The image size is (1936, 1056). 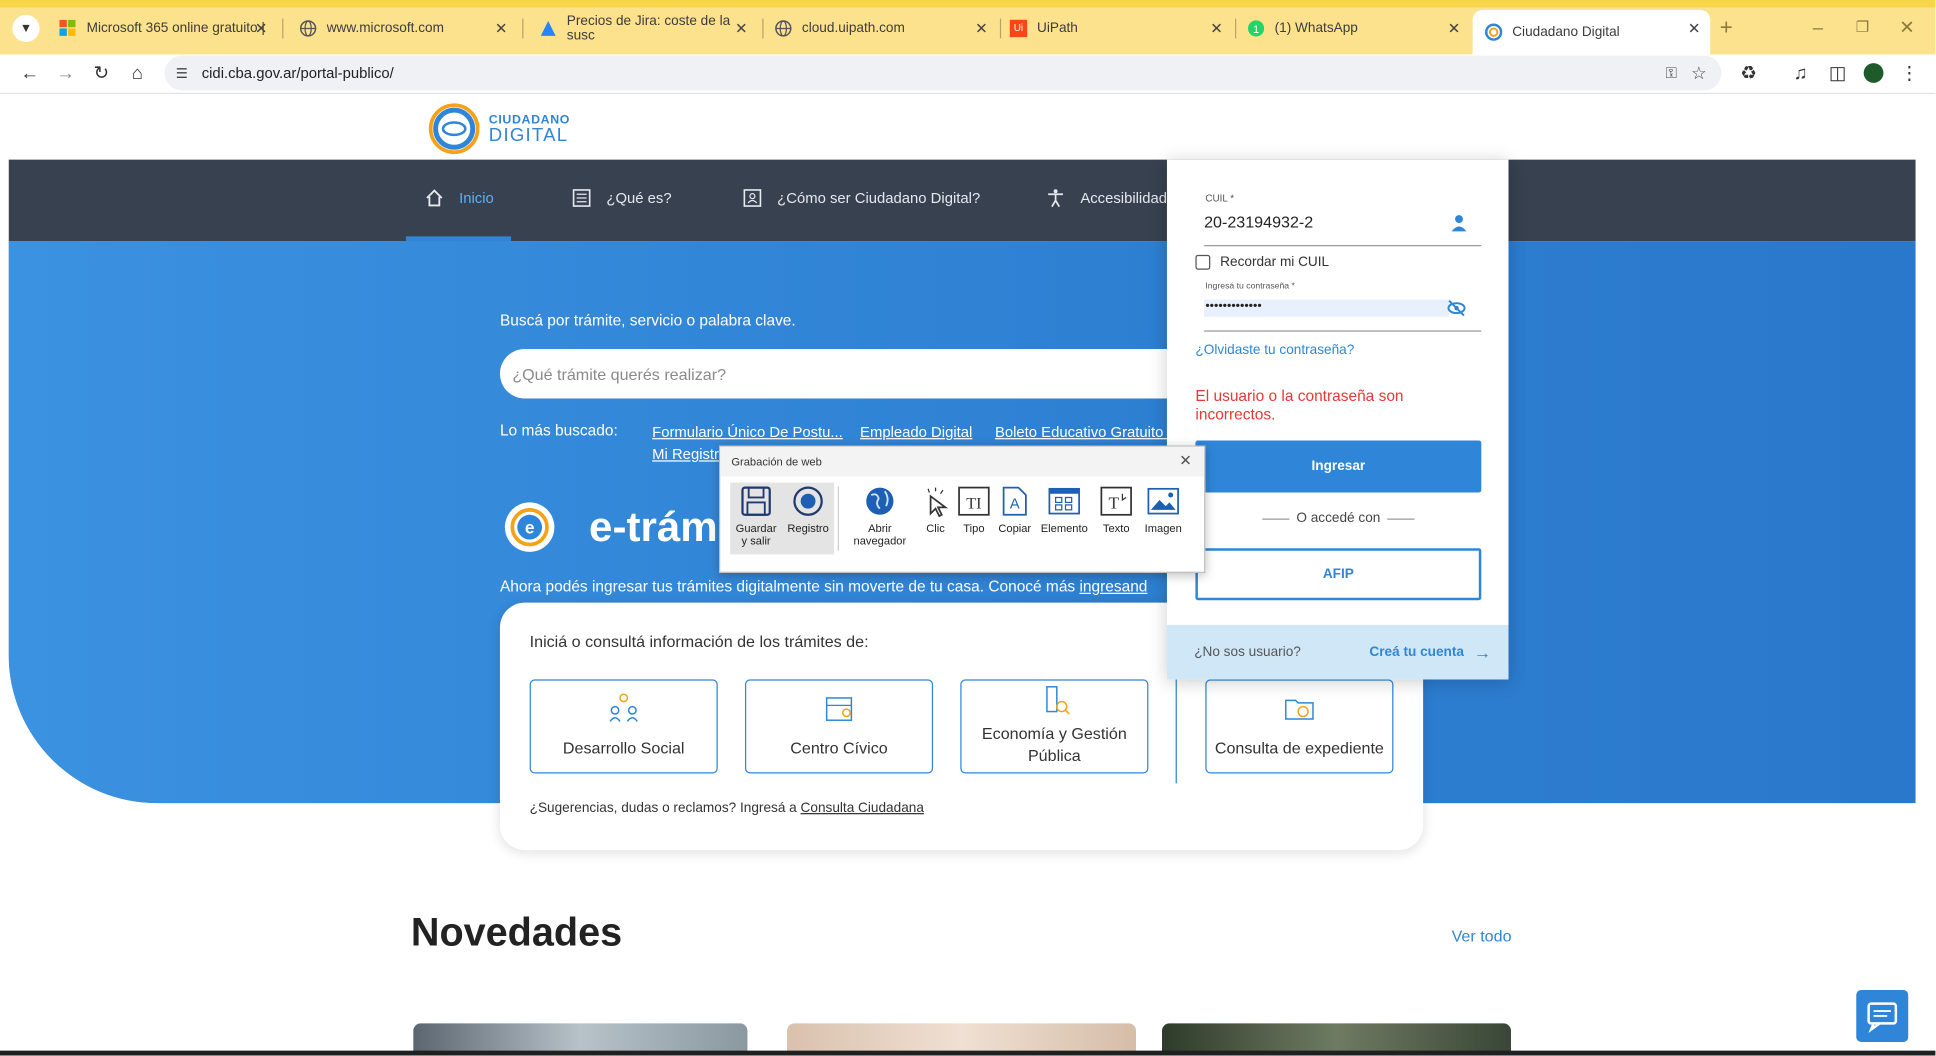 What do you see at coordinates (1338, 518) in the screenshot?
I see `or-access-label: O accedé con` at bounding box center [1338, 518].